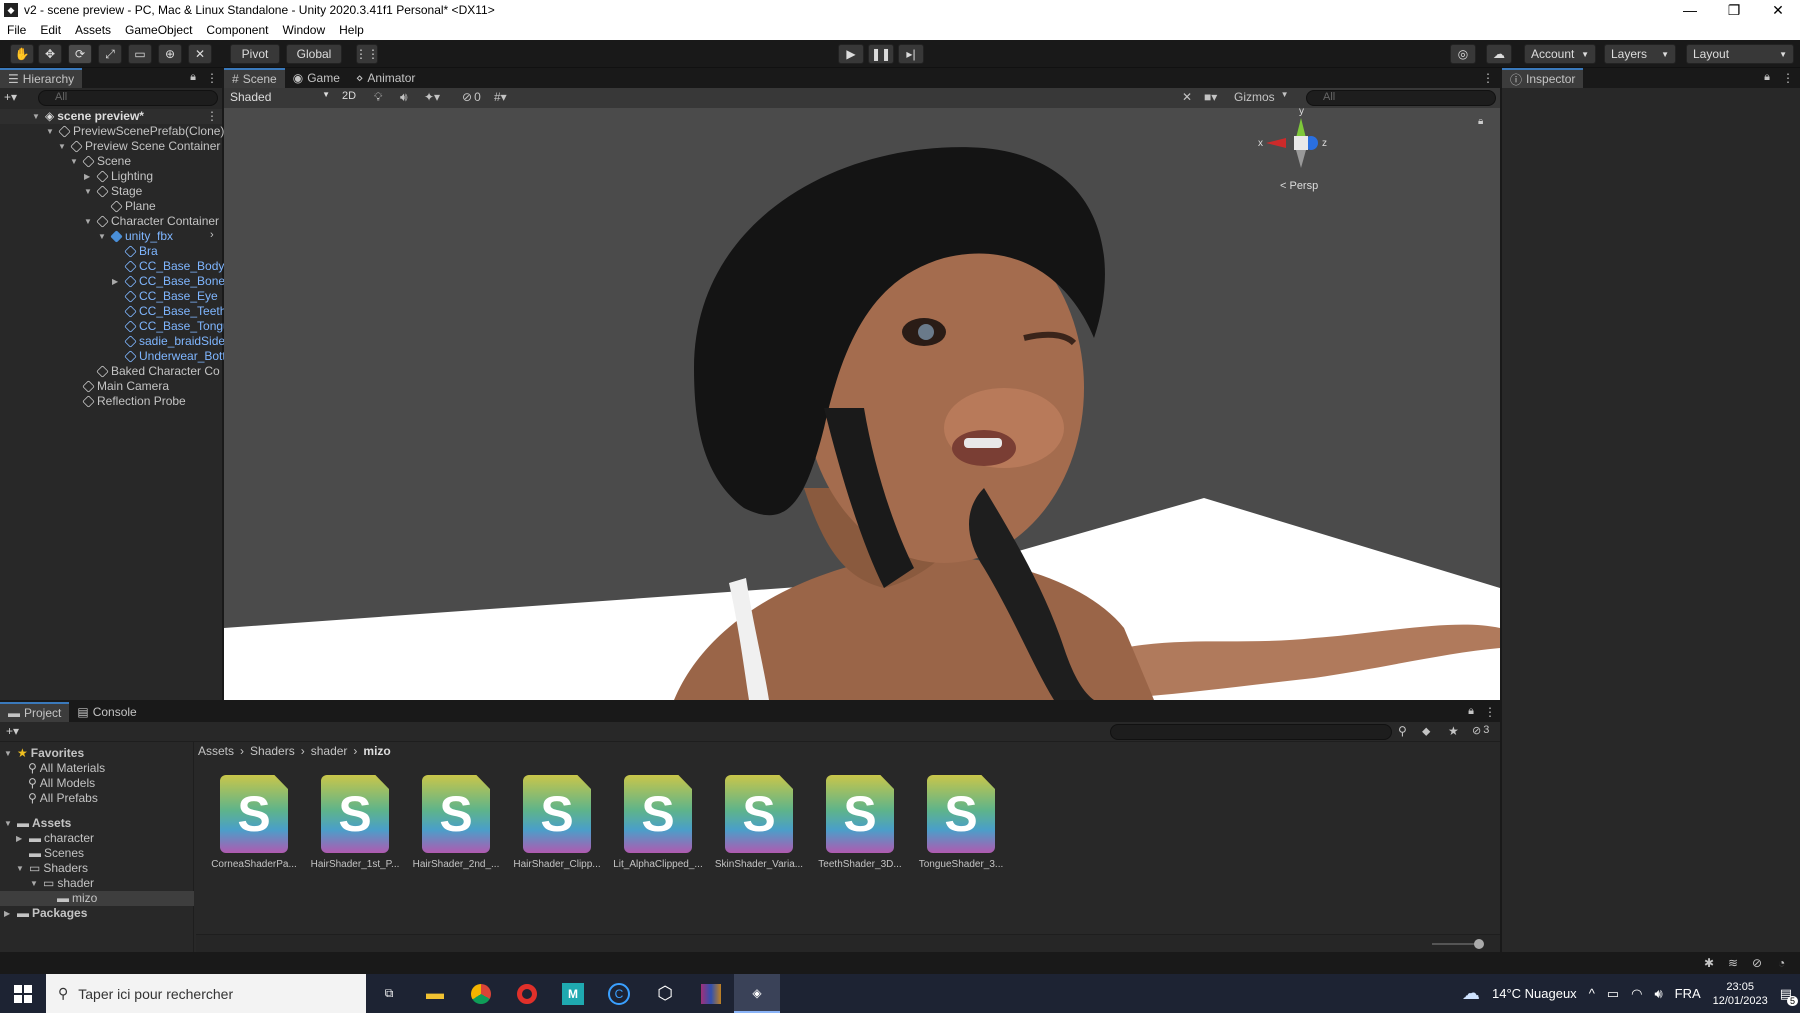  I want to click on folder-item: ▶ ▬ character, so click(55, 838).